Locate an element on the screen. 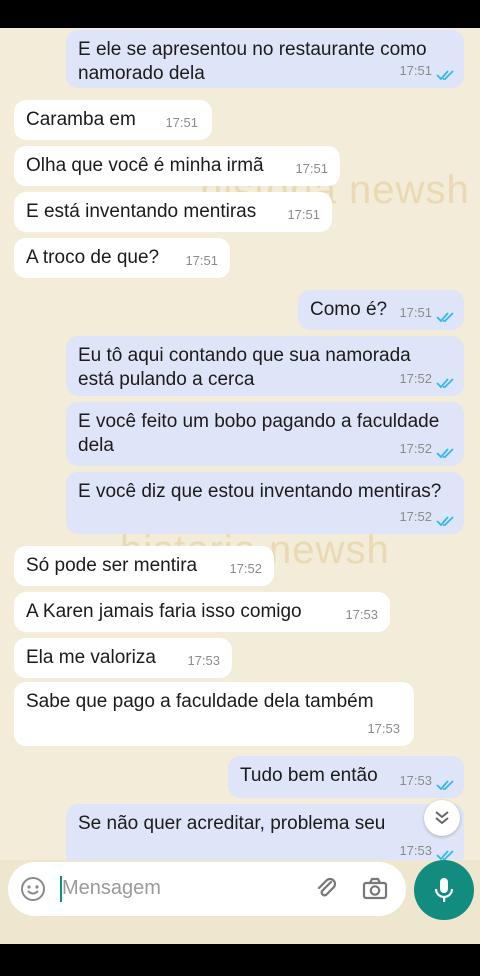 This screenshot has width=480, height=976. message-bubble: Ela me valoriza 17:53 is located at coordinates (123, 658).